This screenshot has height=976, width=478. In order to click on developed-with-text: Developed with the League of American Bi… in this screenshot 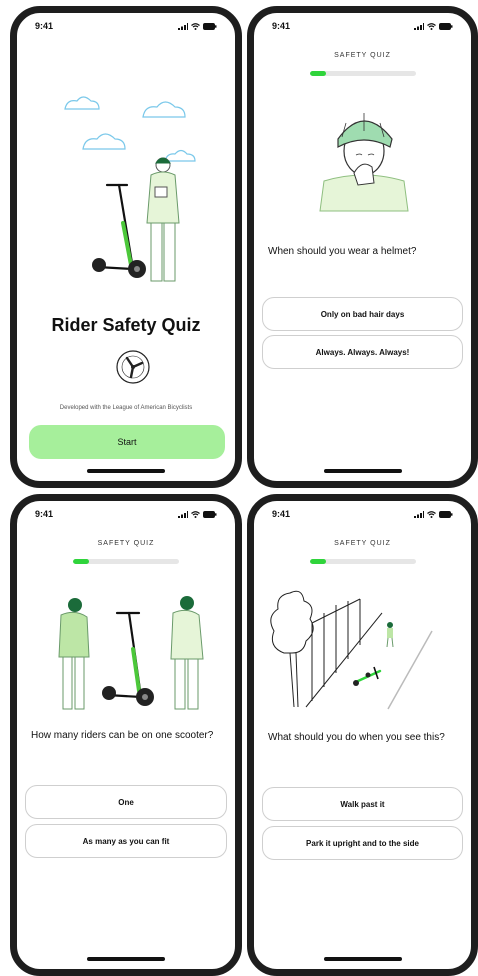, I will do `click(126, 408)`.